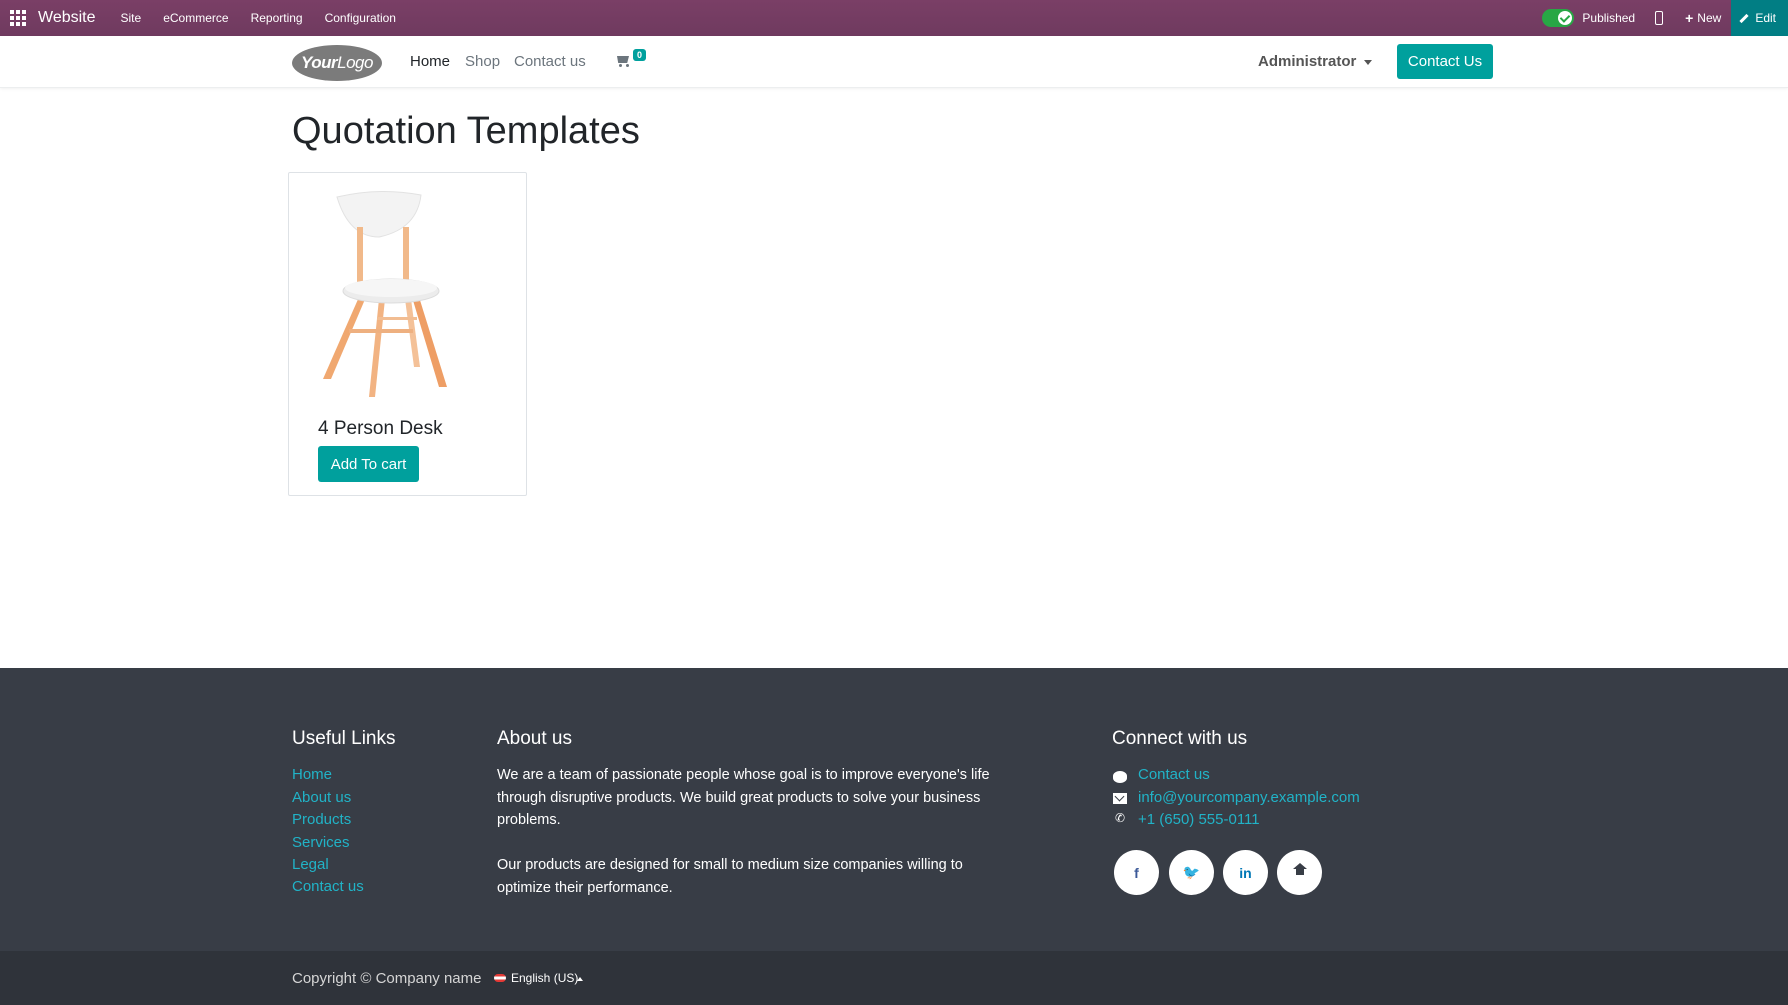 This screenshot has width=1788, height=1005. What do you see at coordinates (1180, 738) in the screenshot?
I see `connect-title: Connect with us` at bounding box center [1180, 738].